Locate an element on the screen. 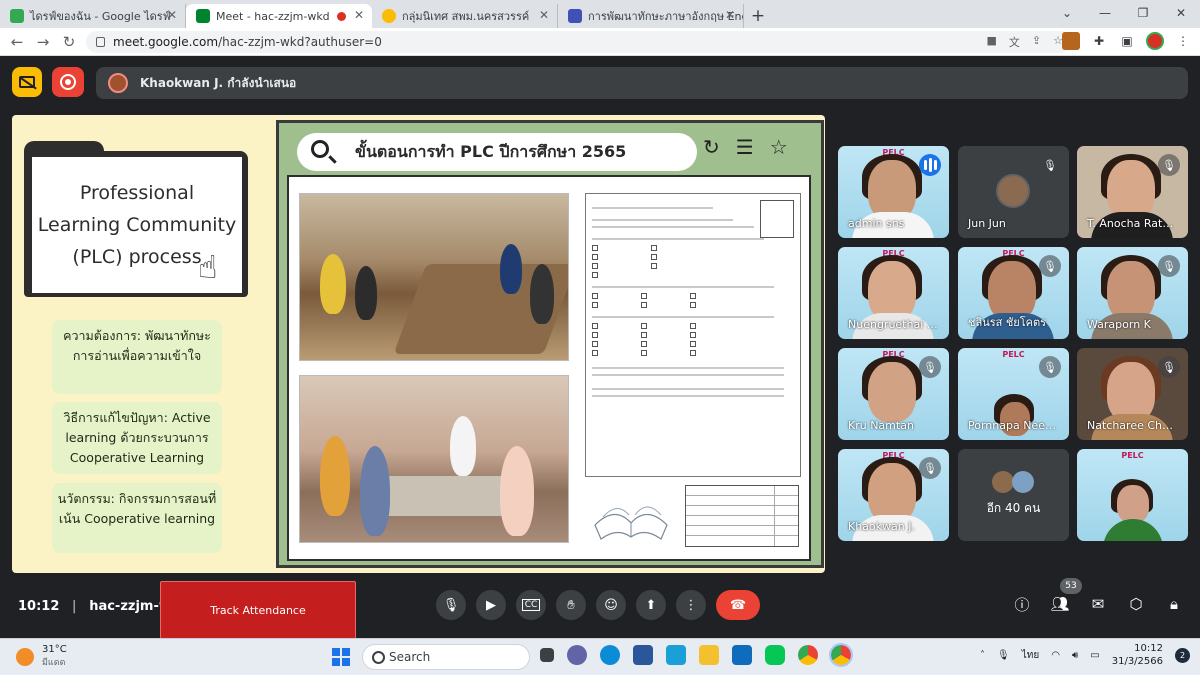 The width and height of the screenshot is (1200, 675). participant-tile: PELC is located at coordinates (1132, 495).